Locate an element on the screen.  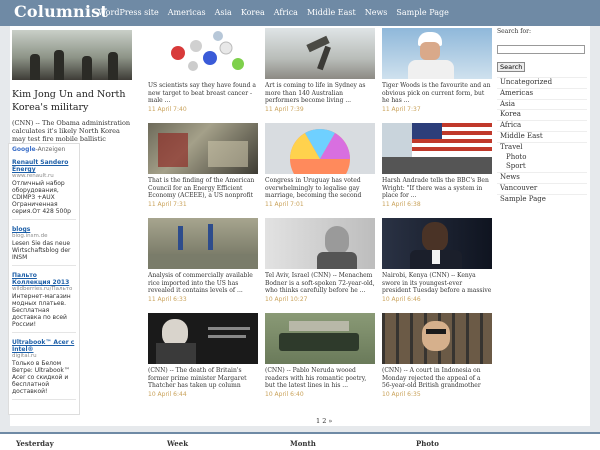
google-ads-label: Google-Anzeigen is located at coordinates (44, 149).